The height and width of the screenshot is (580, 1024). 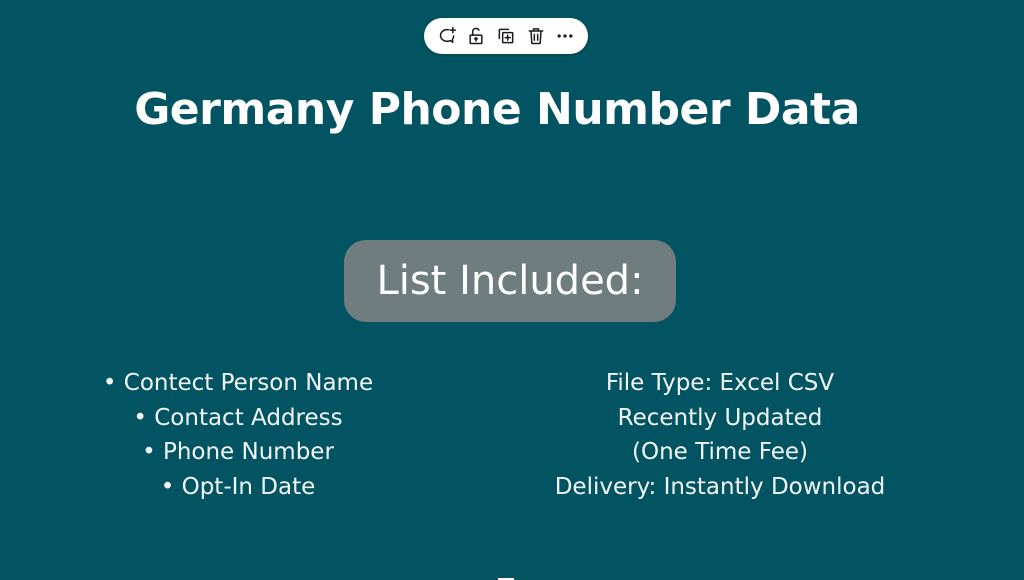 I want to click on list-included-badge: List Included:, so click(x=510, y=281).